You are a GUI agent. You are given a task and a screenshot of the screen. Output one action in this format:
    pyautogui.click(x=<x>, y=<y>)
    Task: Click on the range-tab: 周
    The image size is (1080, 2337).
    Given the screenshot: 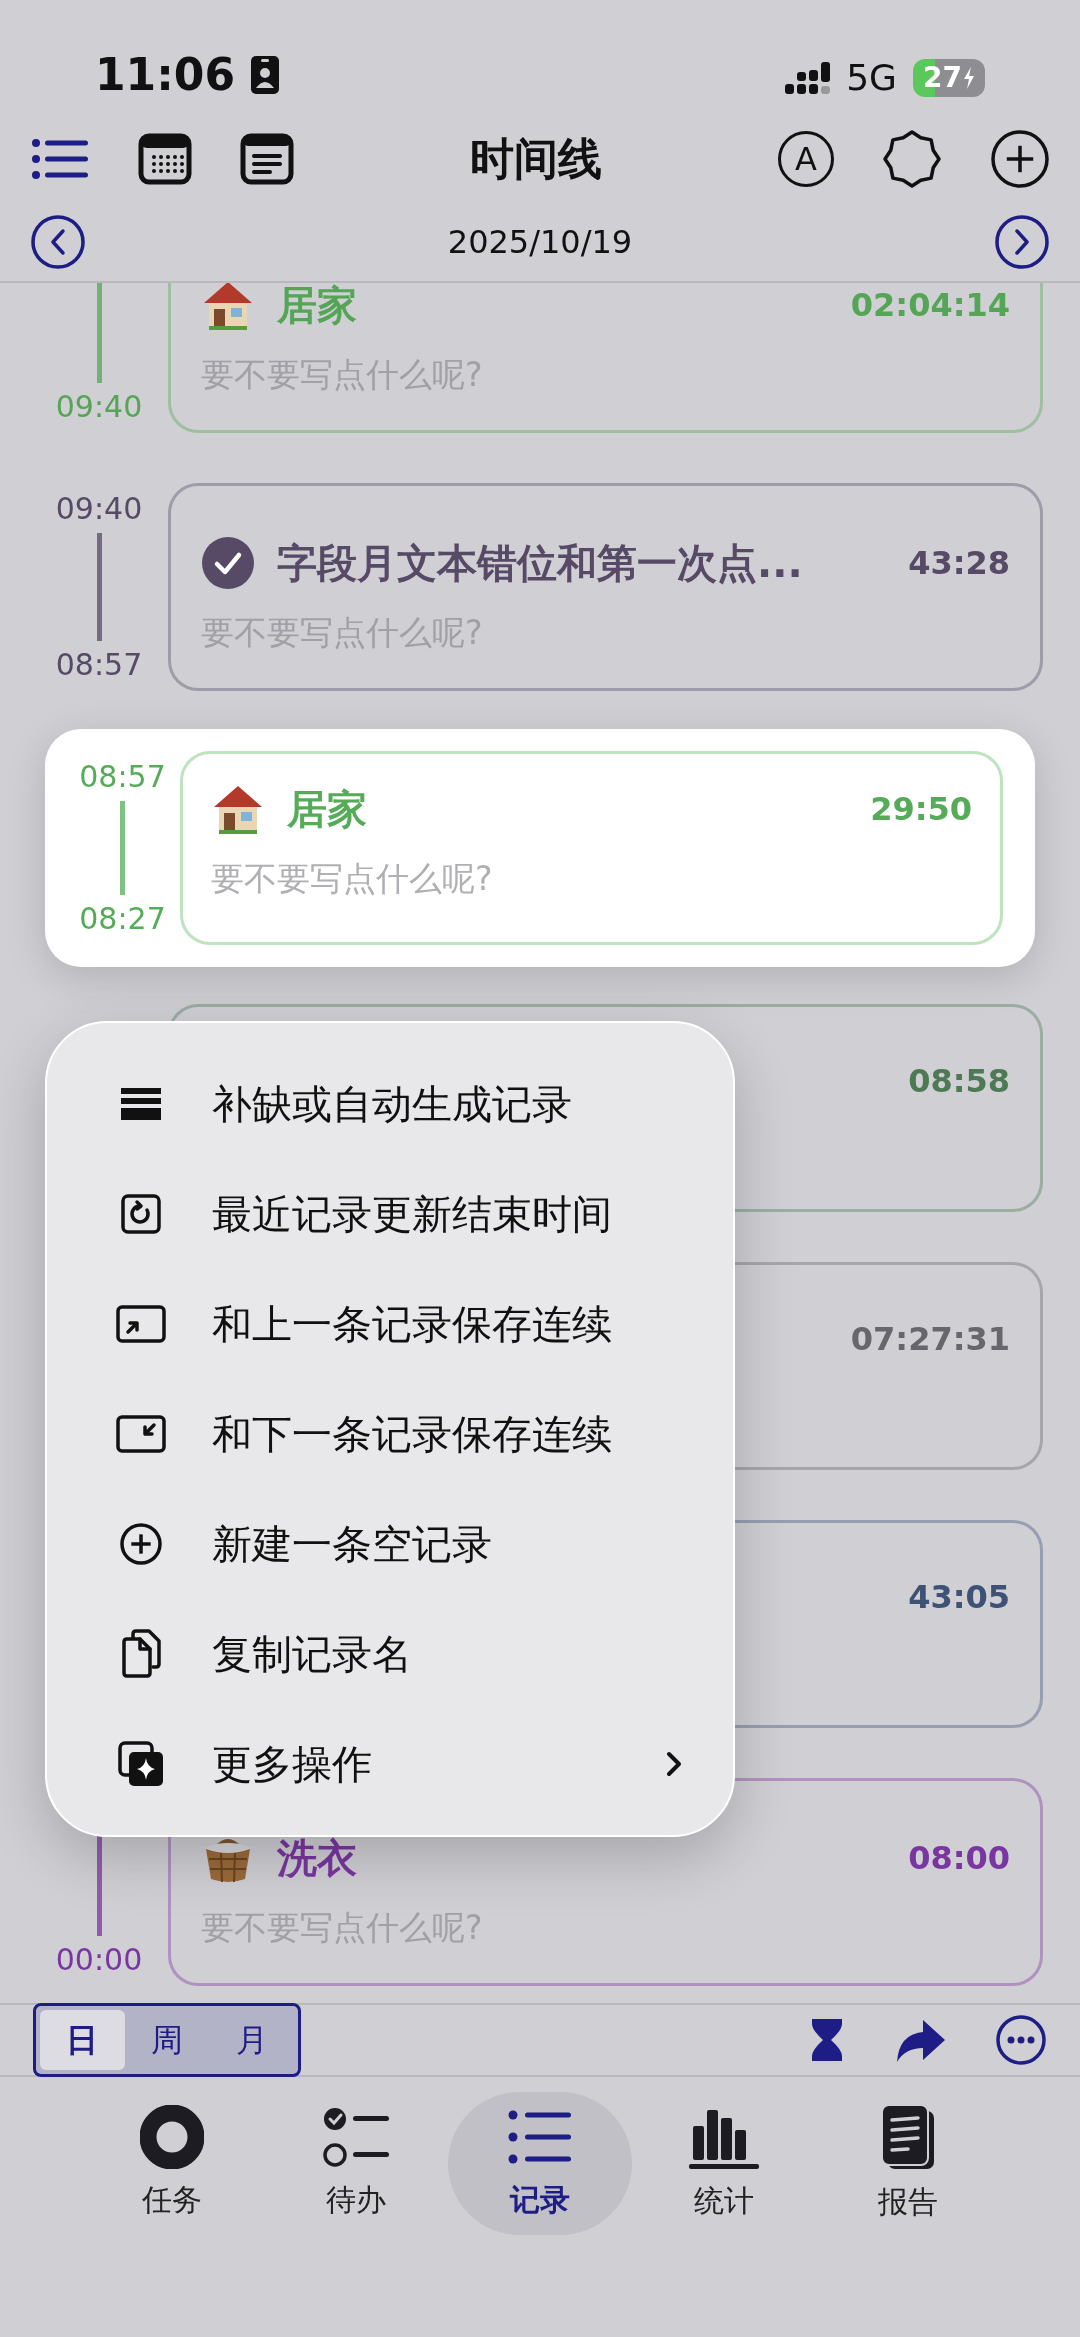 What is the action you would take?
    pyautogui.click(x=167, y=2040)
    